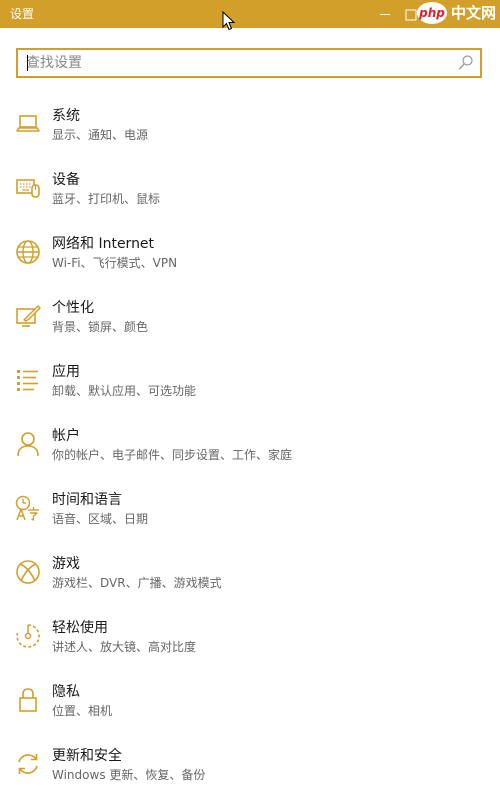  I want to click on text-caret, so click(27, 63).